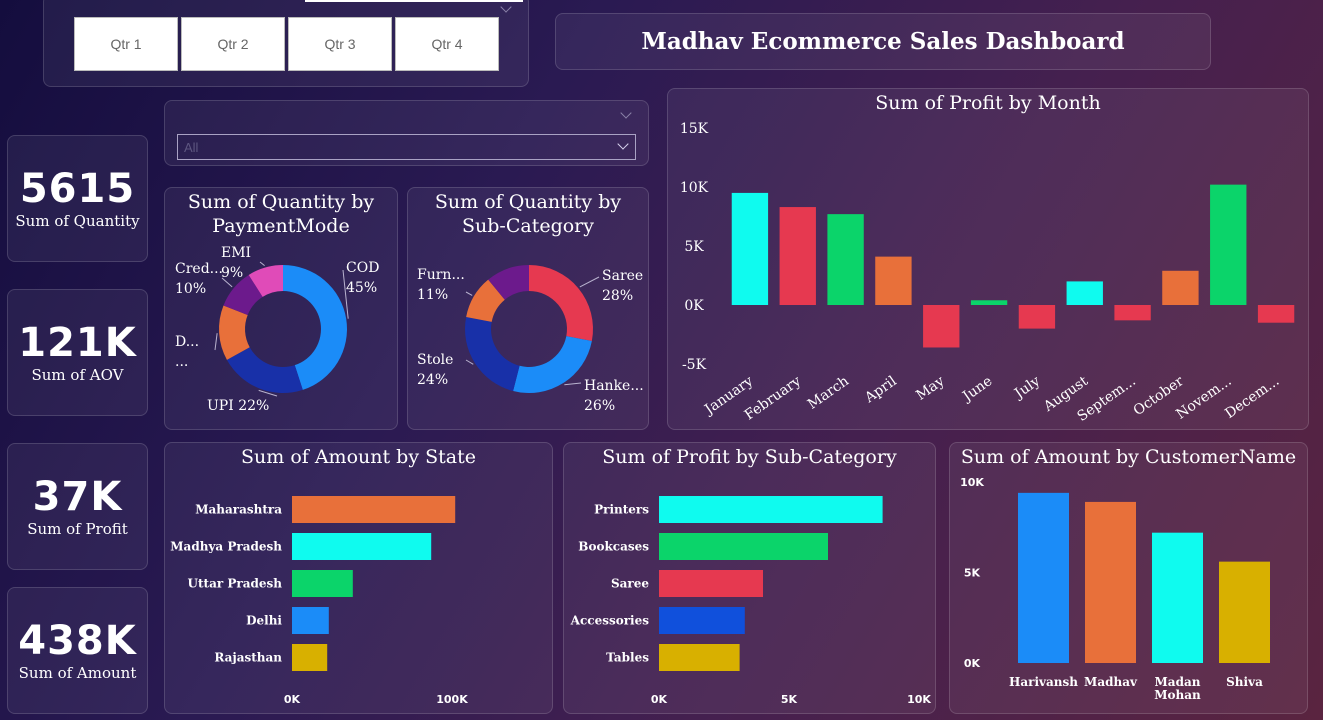  What do you see at coordinates (77, 506) in the screenshot?
I see `kpi-profit: 37K Sum of Profit` at bounding box center [77, 506].